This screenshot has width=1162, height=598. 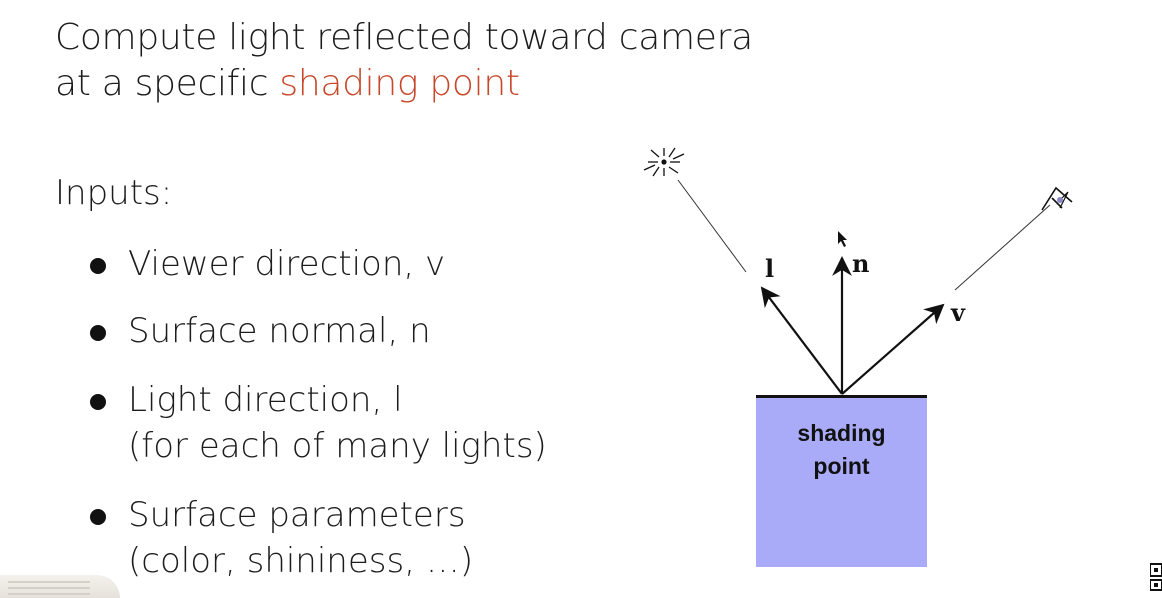 I want to click on title-line-2-prefix: at a specific, so click(x=167, y=83).